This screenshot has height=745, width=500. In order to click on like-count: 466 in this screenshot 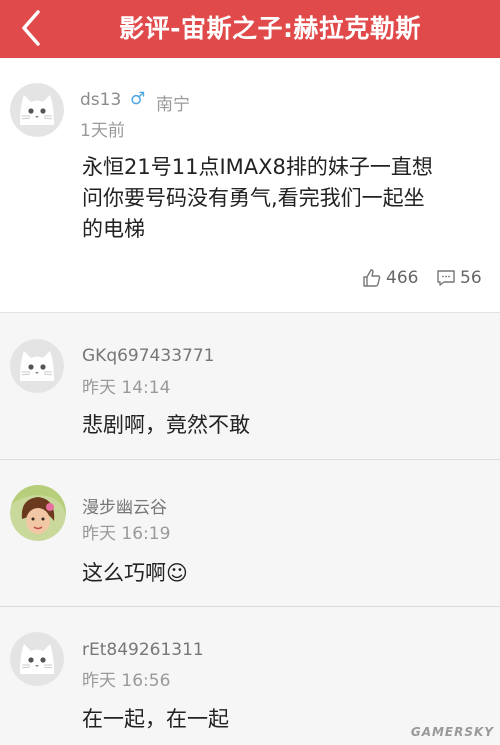, I will do `click(402, 278)`.